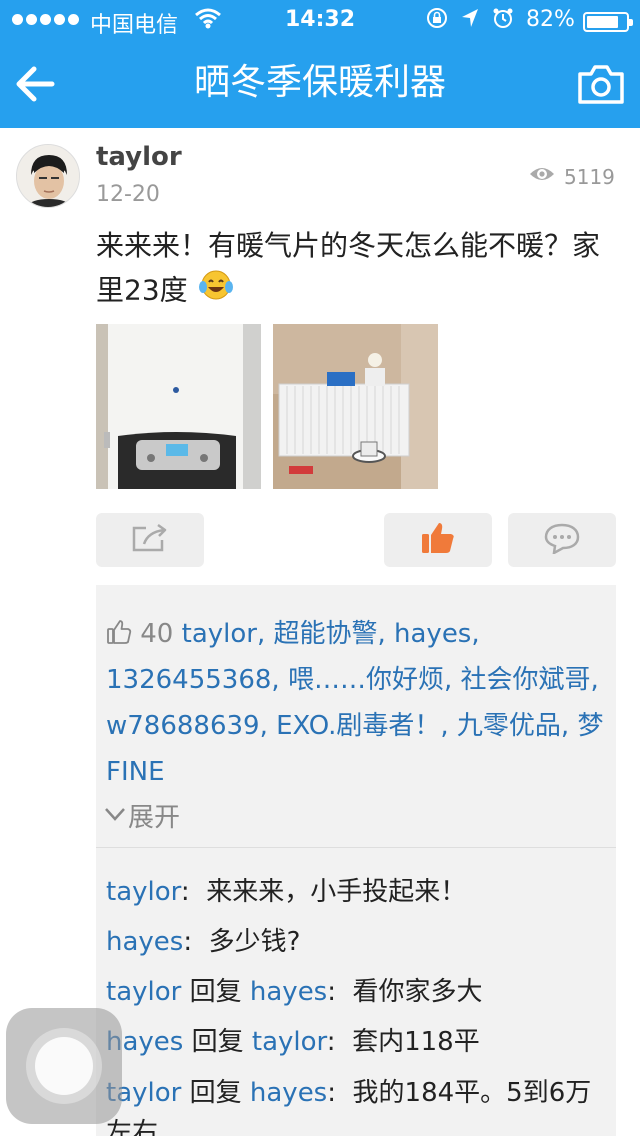 This screenshot has height=1136, width=640. Describe the element at coordinates (64, 1066) in the screenshot. I see `assistive-touch-button` at that location.